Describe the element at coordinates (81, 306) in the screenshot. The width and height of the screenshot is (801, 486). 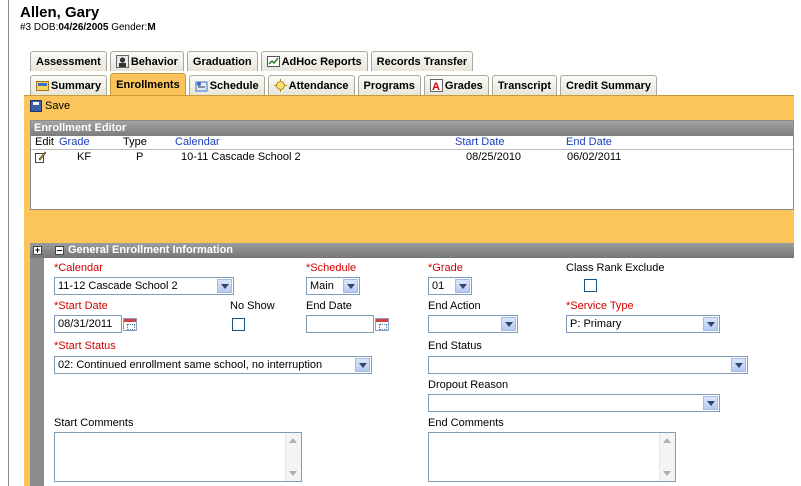
I see `start-date-label: *Start Date` at that location.